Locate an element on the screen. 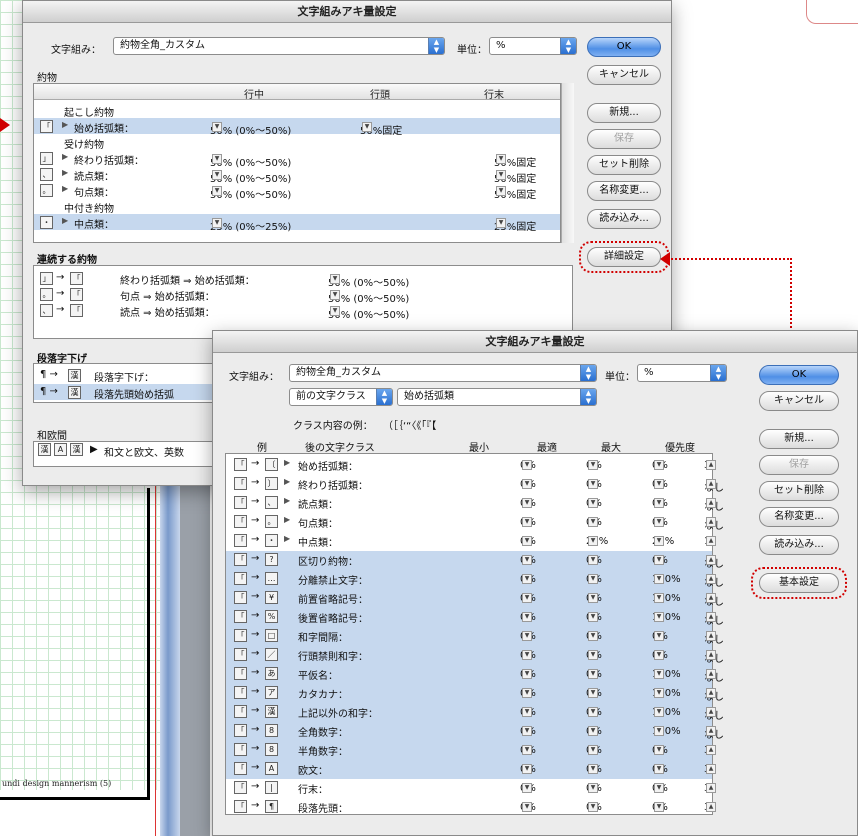 This screenshot has width=858, height=836. table-row: 「▶ 始め括弧類： 50% (0%〜50%) ▼ 50%固定 ▼ is located at coordinates (297, 127).